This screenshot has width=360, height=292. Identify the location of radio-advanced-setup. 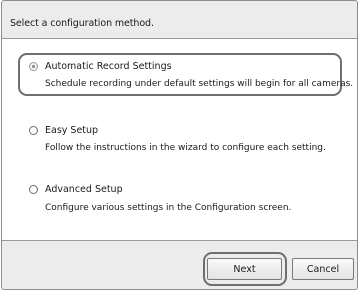
(33, 189).